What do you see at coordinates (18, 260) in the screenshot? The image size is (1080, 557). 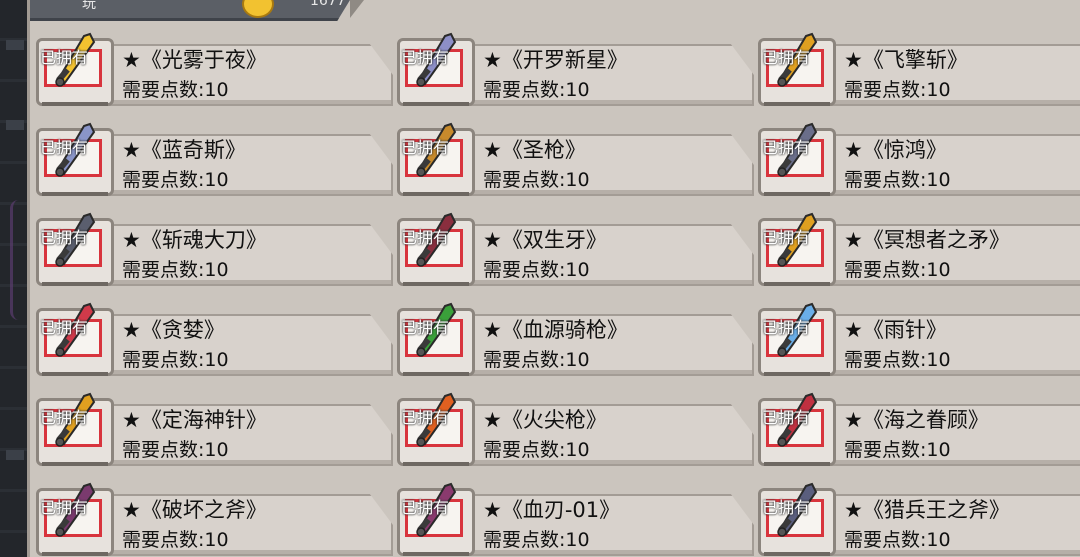 I see `background-glow` at bounding box center [18, 260].